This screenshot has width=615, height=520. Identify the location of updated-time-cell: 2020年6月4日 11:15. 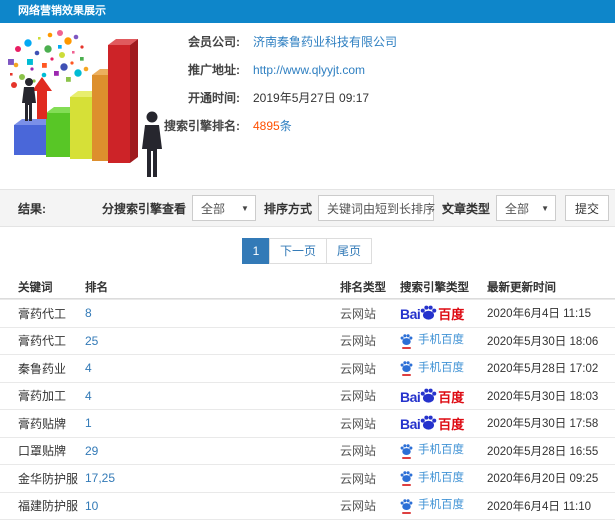
(539, 314).